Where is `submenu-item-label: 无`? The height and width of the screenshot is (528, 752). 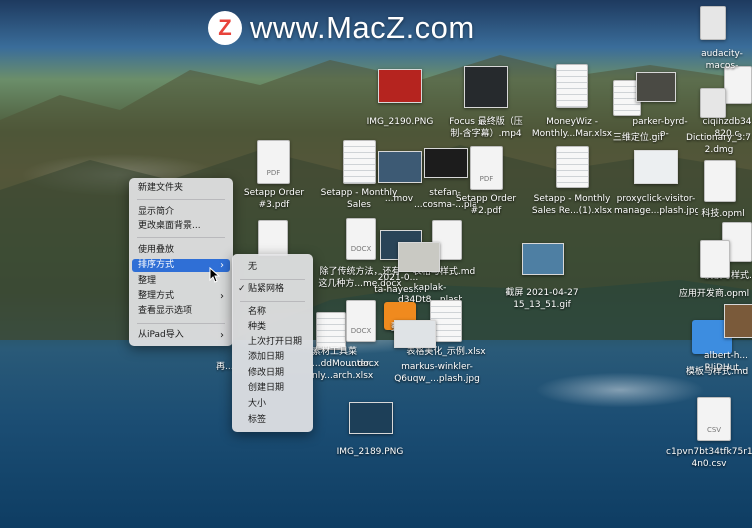
submenu-item-label: 无 is located at coordinates (253, 267).